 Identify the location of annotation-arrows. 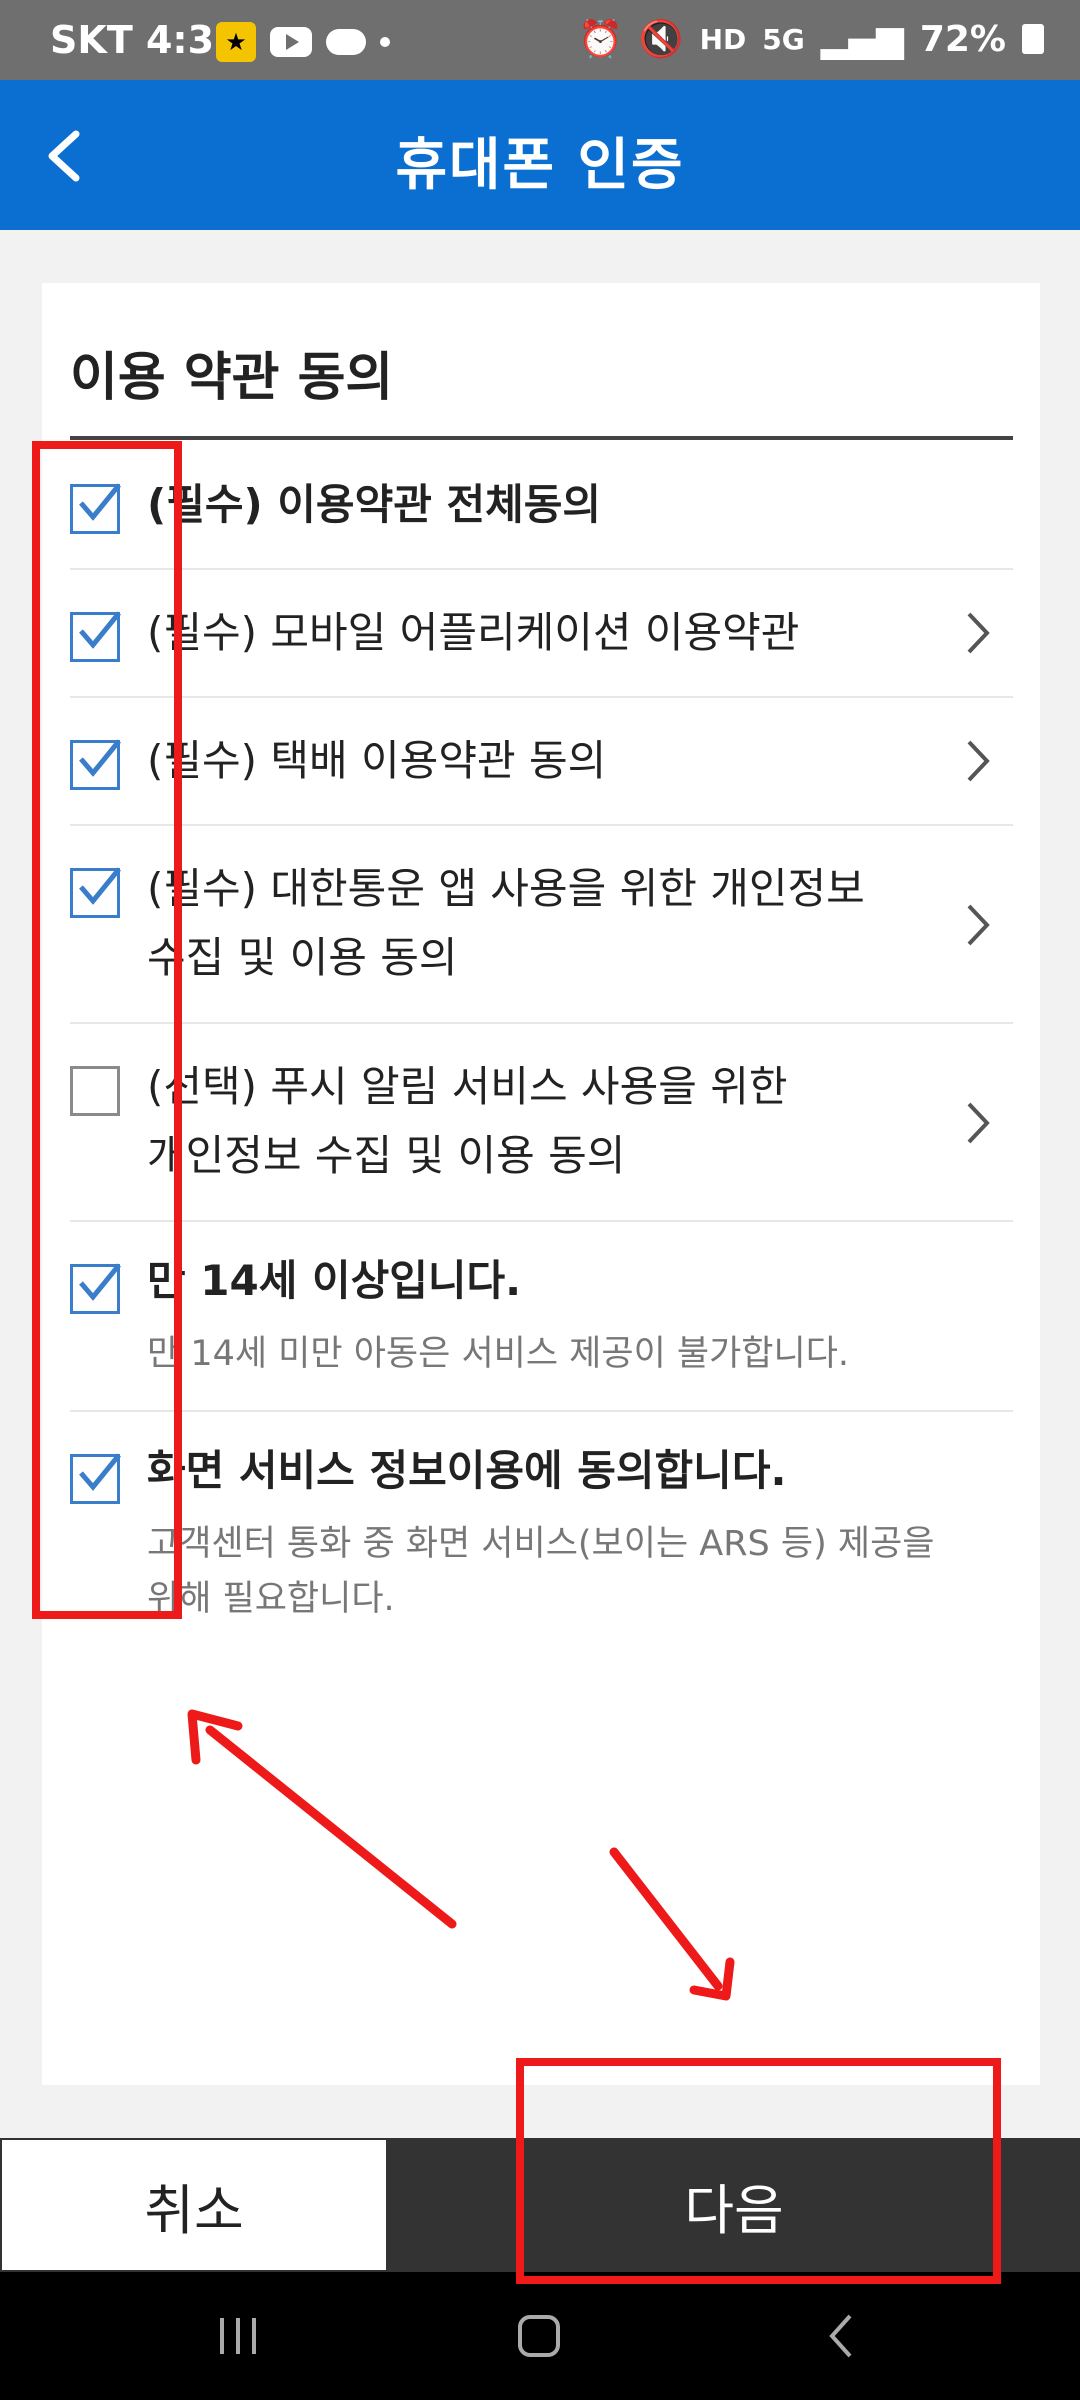
(461, 1855).